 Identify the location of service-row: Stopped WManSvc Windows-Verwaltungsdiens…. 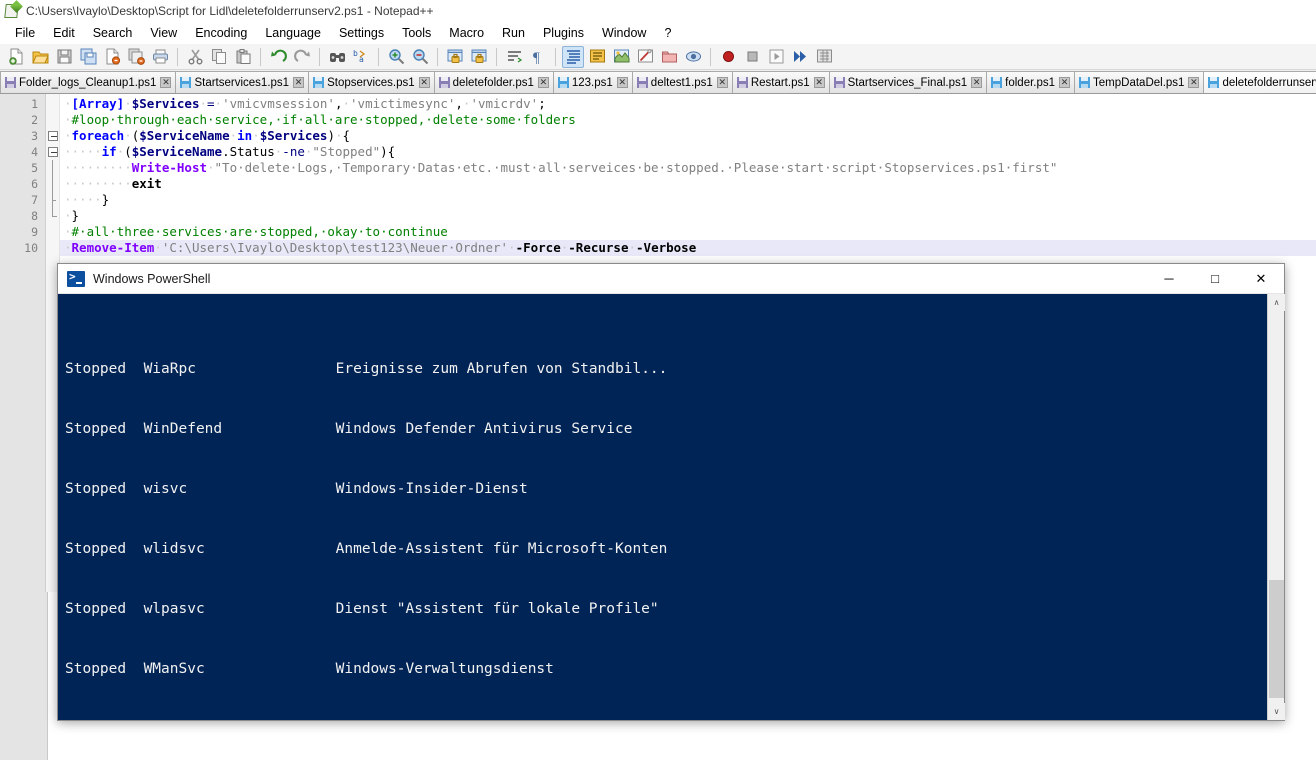
(666, 669).